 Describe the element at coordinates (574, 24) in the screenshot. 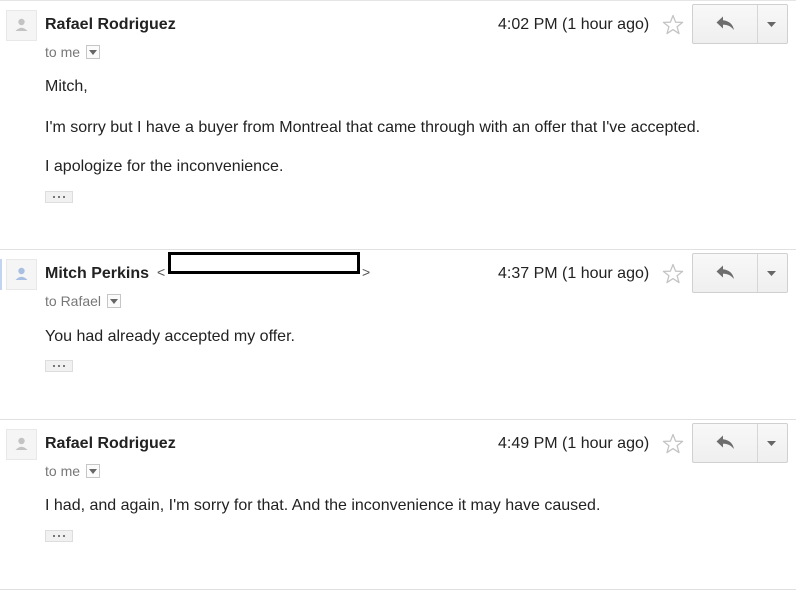

I see `message-time: 4:02 PM (1 hour ago)` at that location.